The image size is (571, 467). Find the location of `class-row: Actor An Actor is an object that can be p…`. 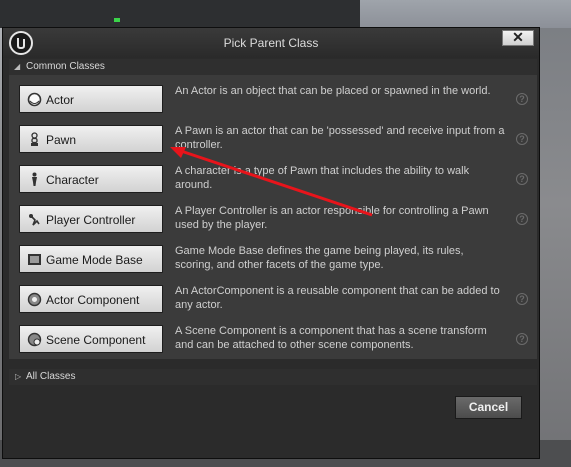

class-row: Actor An Actor is an object that can be p… is located at coordinates (273, 101).